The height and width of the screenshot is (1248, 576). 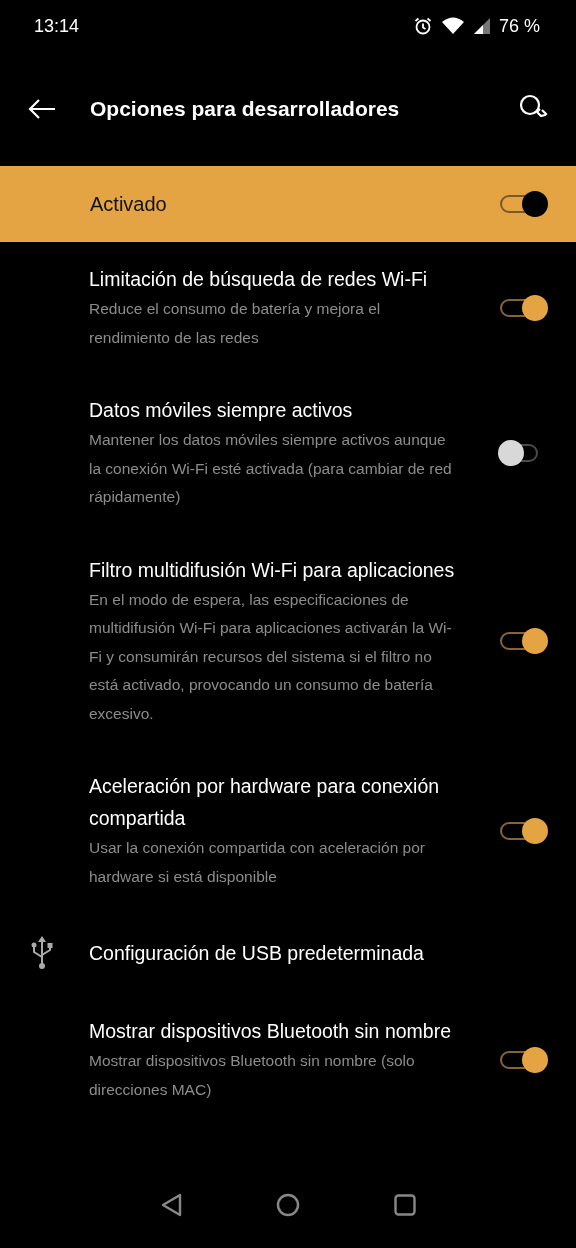 I want to click on usb-icon, so click(x=41, y=953).